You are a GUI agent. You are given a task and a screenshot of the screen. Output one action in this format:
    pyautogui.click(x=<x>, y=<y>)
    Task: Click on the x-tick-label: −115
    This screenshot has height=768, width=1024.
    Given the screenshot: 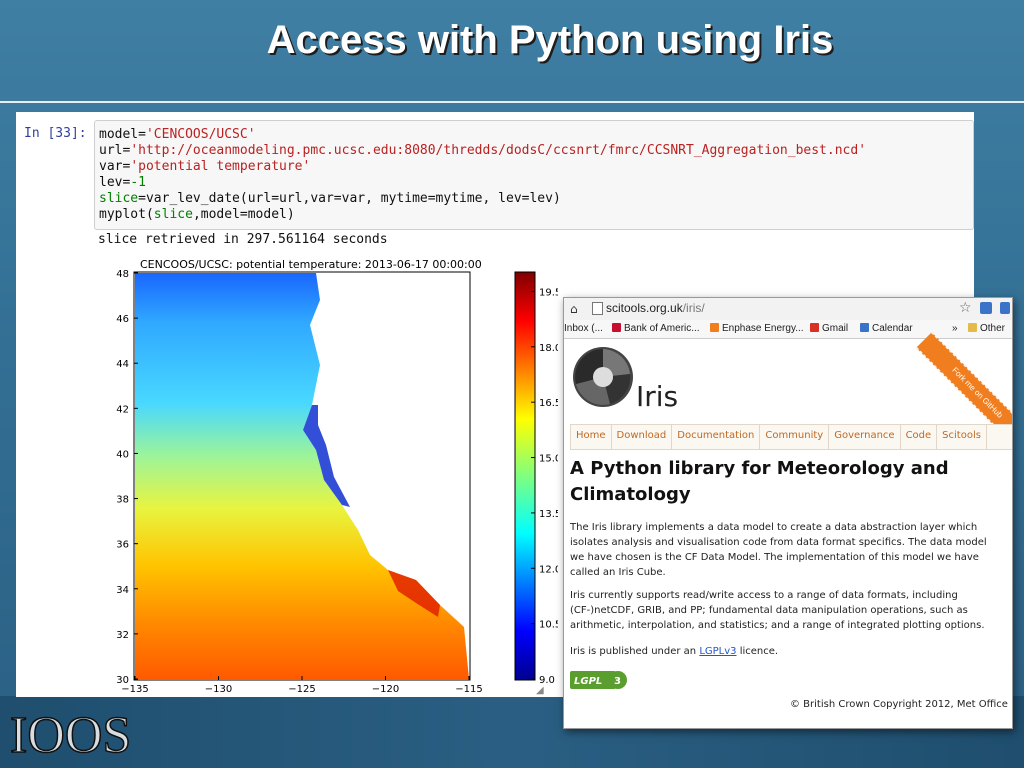 What is the action you would take?
    pyautogui.click(x=468, y=689)
    